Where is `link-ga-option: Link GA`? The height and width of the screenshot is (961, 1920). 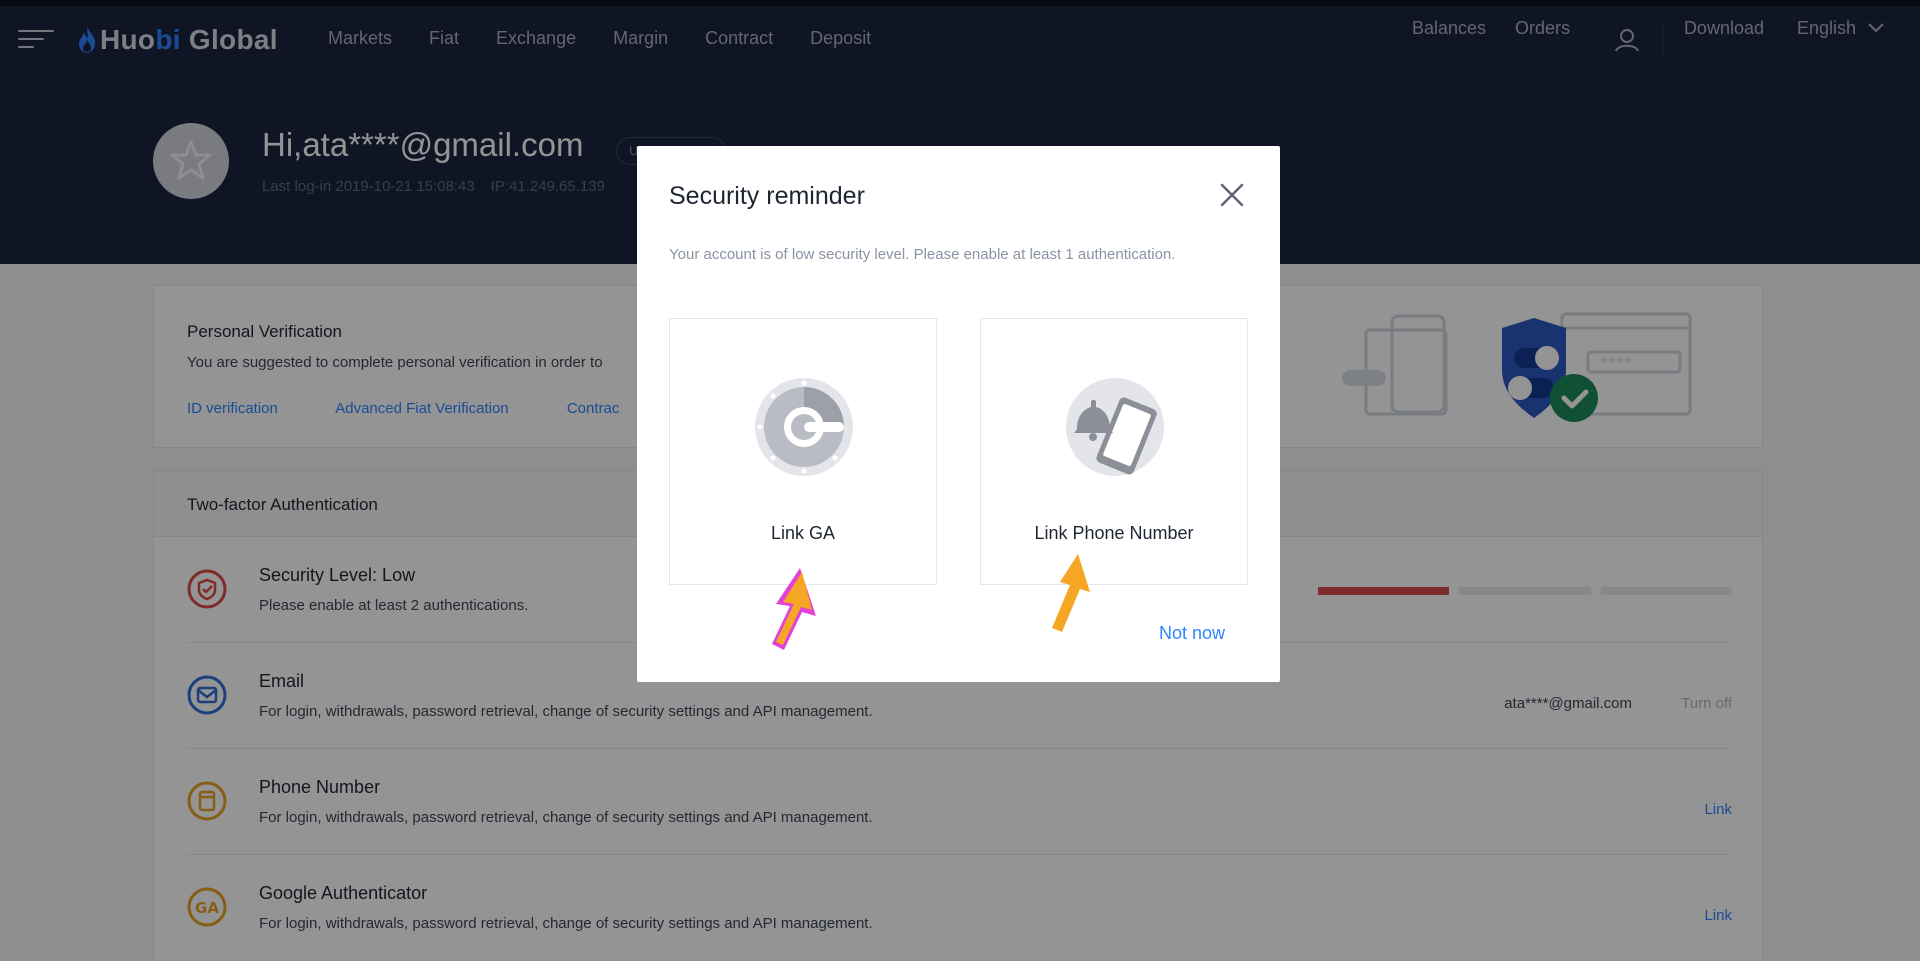
link-ga-option: Link GA is located at coordinates (803, 451).